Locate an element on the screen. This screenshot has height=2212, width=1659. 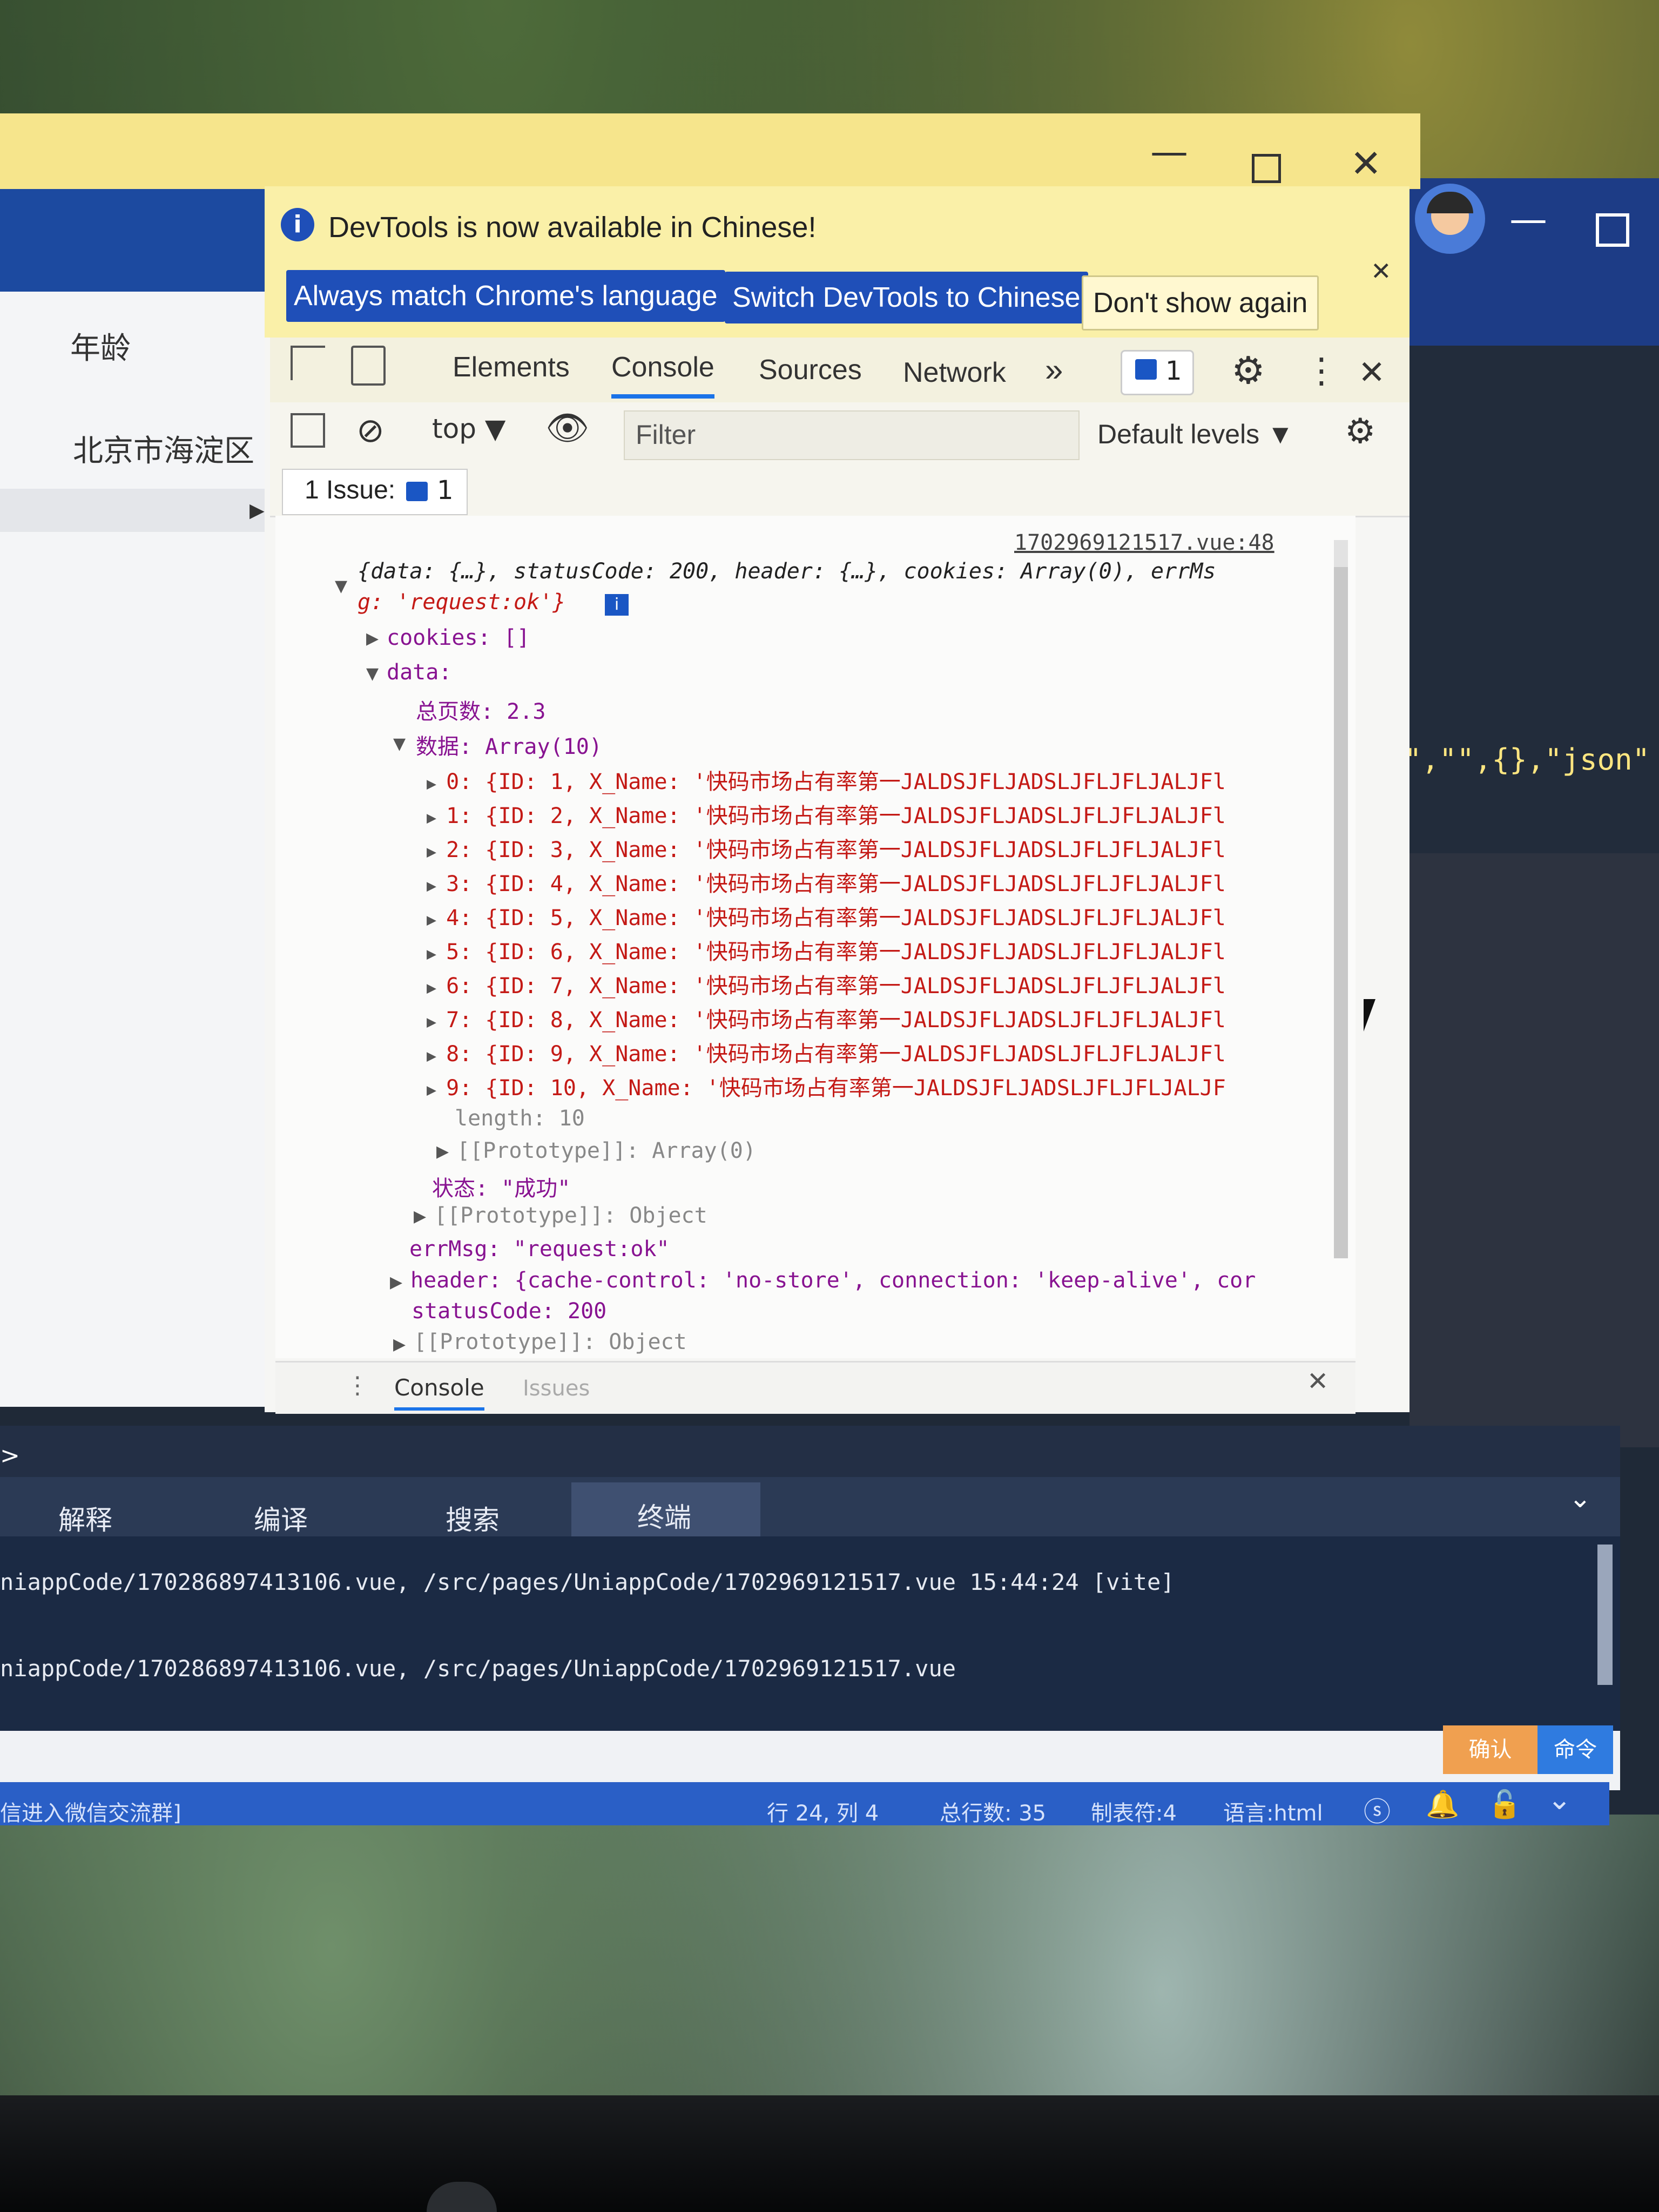
data-property: data: is located at coordinates (419, 672).